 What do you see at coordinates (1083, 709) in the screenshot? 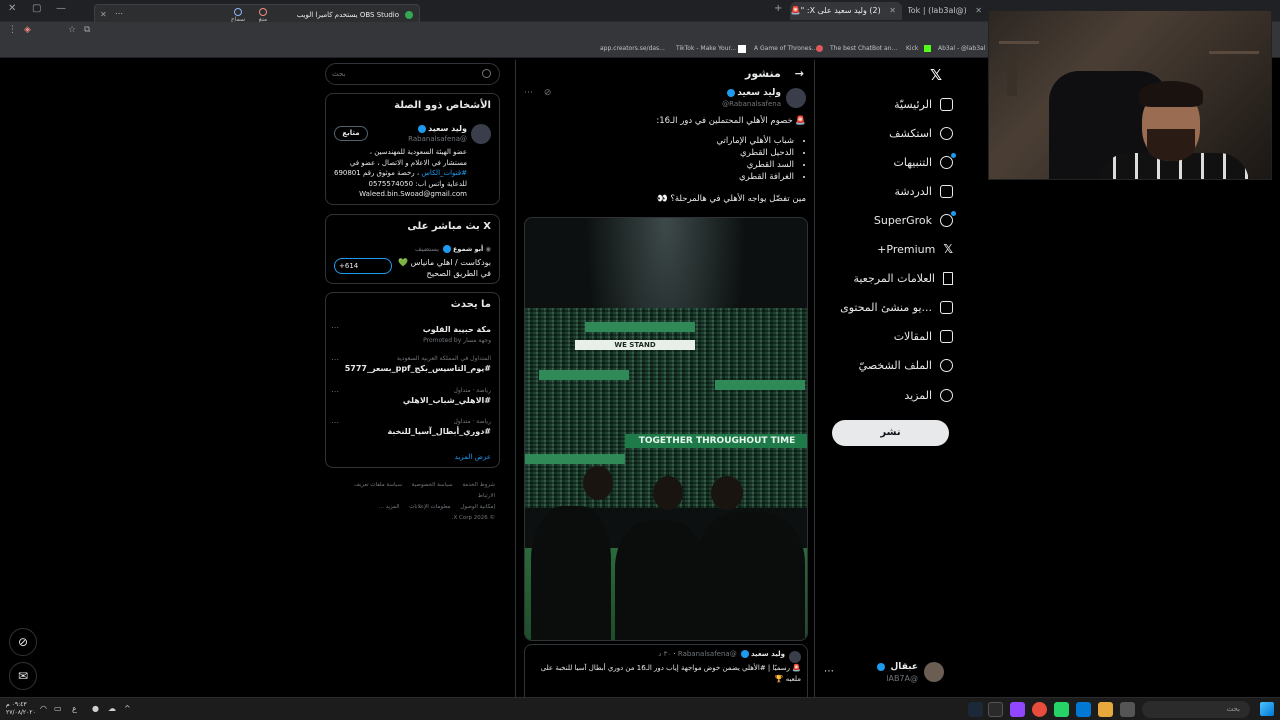
I see `edge-icon` at bounding box center [1083, 709].